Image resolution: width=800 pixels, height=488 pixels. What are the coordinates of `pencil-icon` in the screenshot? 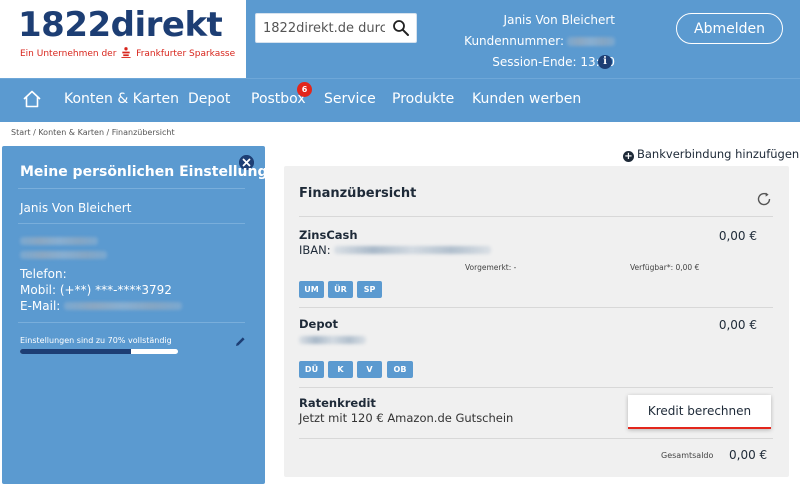 It's located at (240, 341).